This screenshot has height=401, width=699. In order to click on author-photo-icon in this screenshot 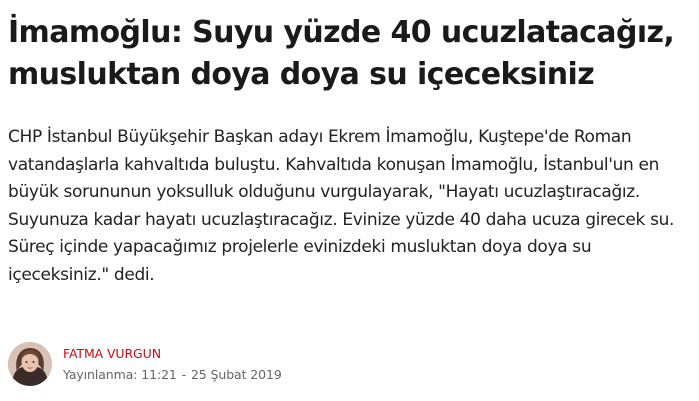, I will do `click(30, 364)`.